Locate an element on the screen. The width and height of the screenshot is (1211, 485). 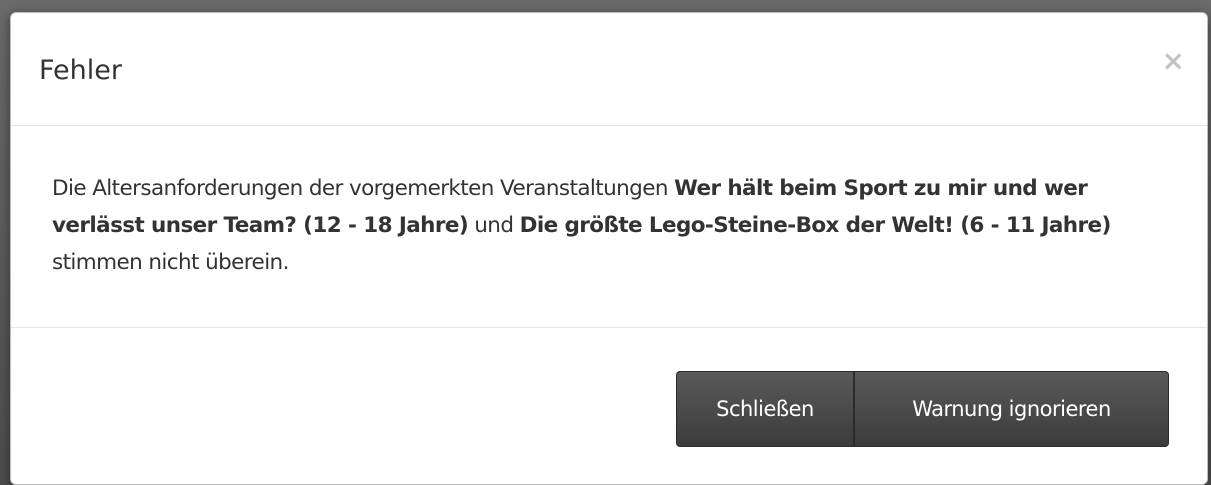
close-icon: × is located at coordinates (1173, 61).